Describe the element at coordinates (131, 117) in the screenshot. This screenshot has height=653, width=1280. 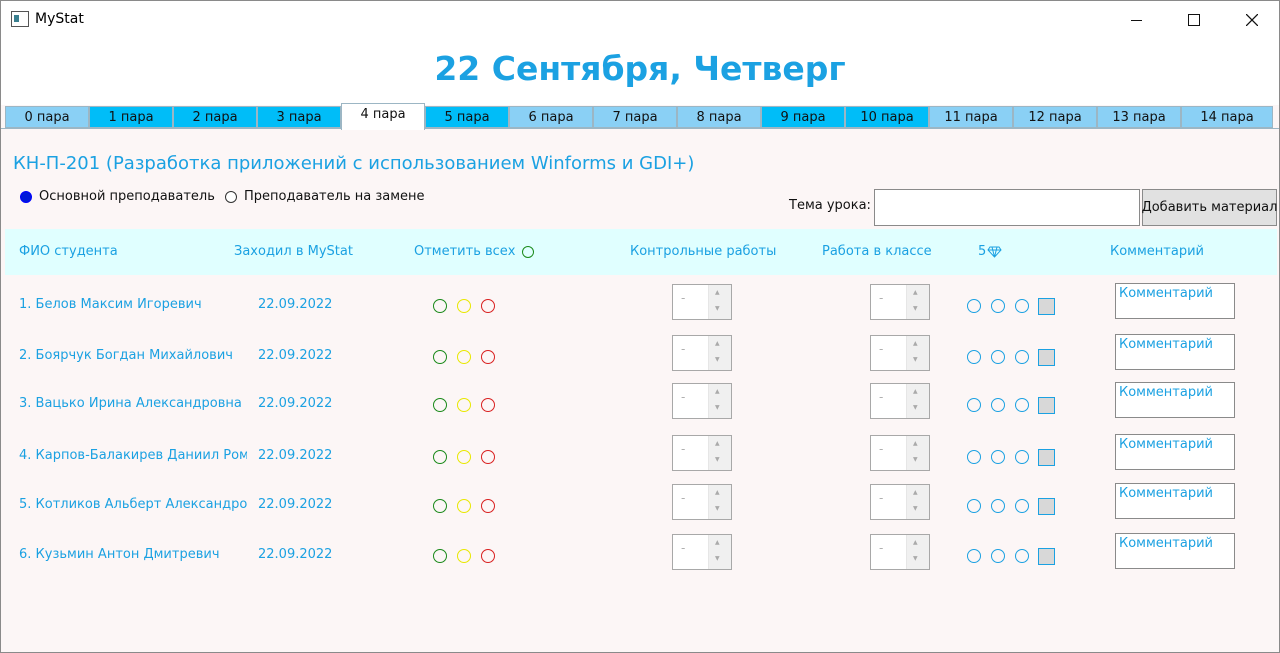
I see `tab-para-1: 1 пара` at that location.